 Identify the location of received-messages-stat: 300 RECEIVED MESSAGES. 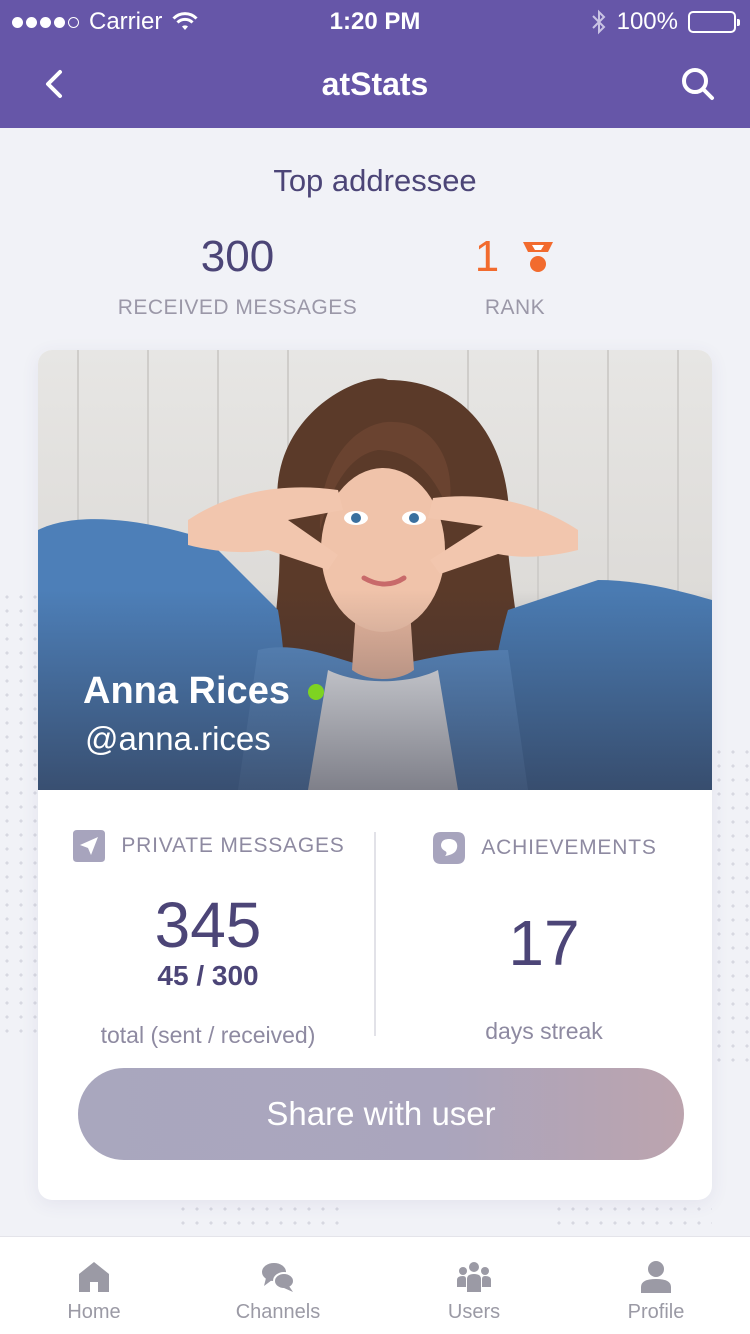
(237, 276).